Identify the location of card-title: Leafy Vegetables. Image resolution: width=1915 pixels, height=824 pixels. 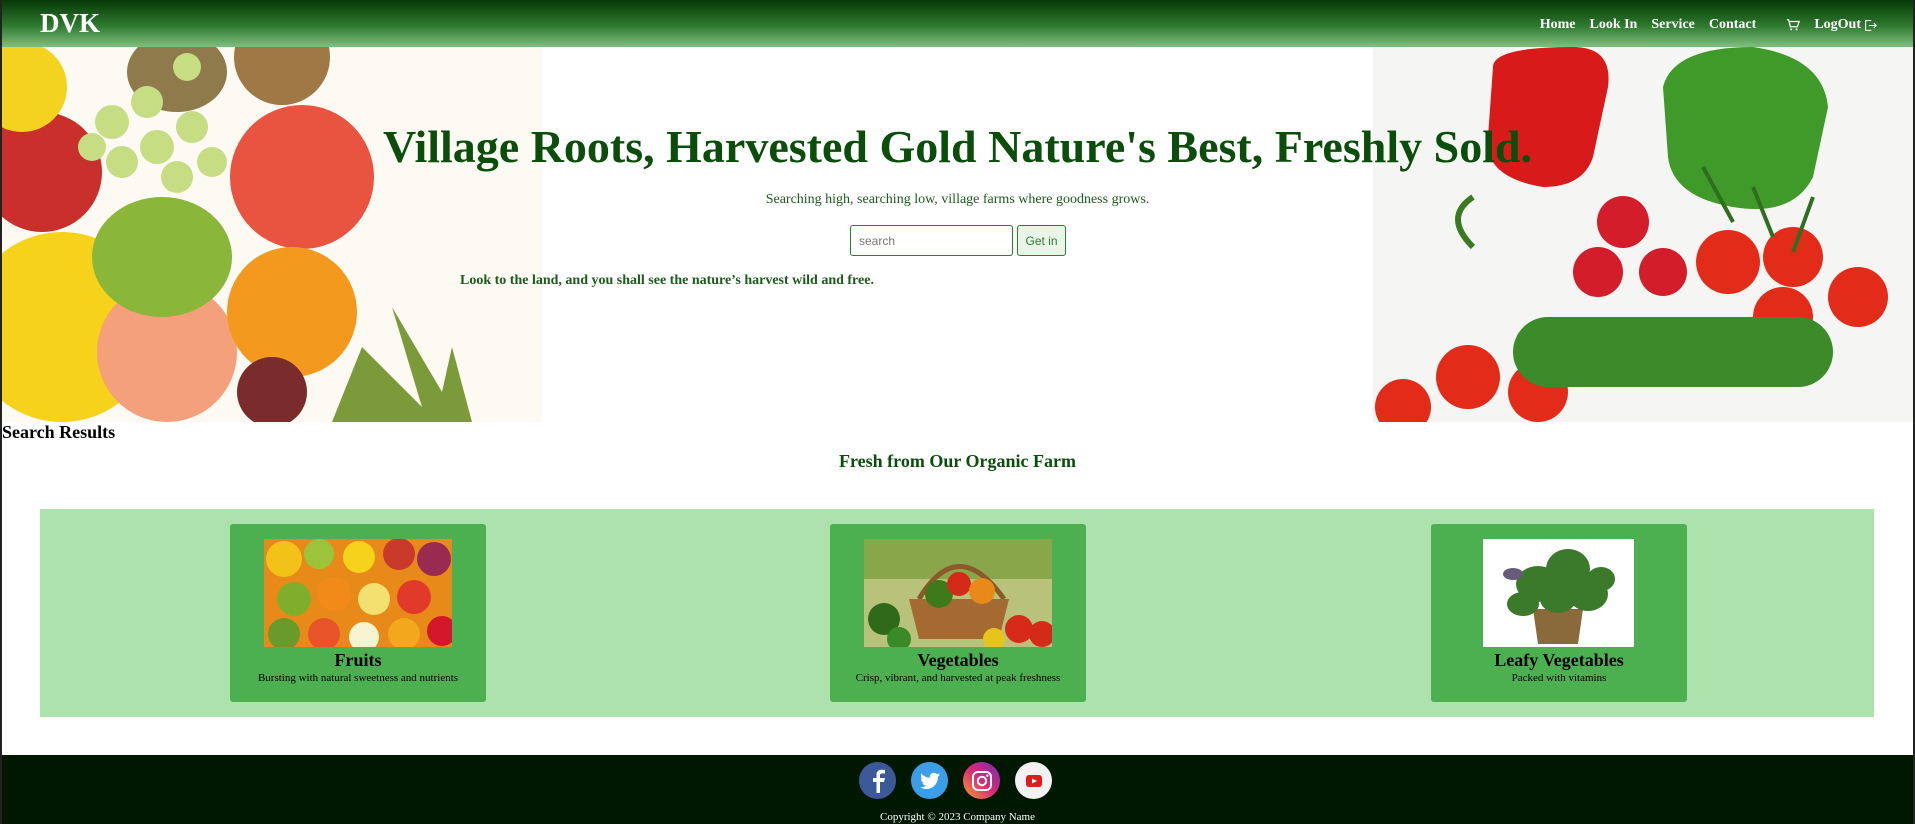
(1559, 660).